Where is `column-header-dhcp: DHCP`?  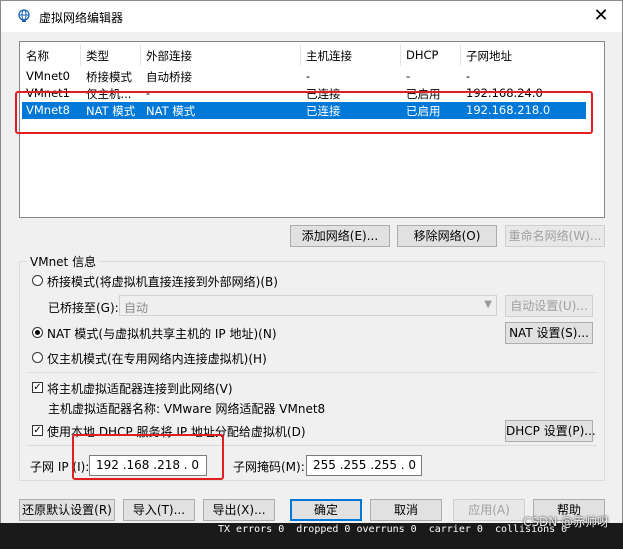 column-header-dhcp: DHCP is located at coordinates (422, 55).